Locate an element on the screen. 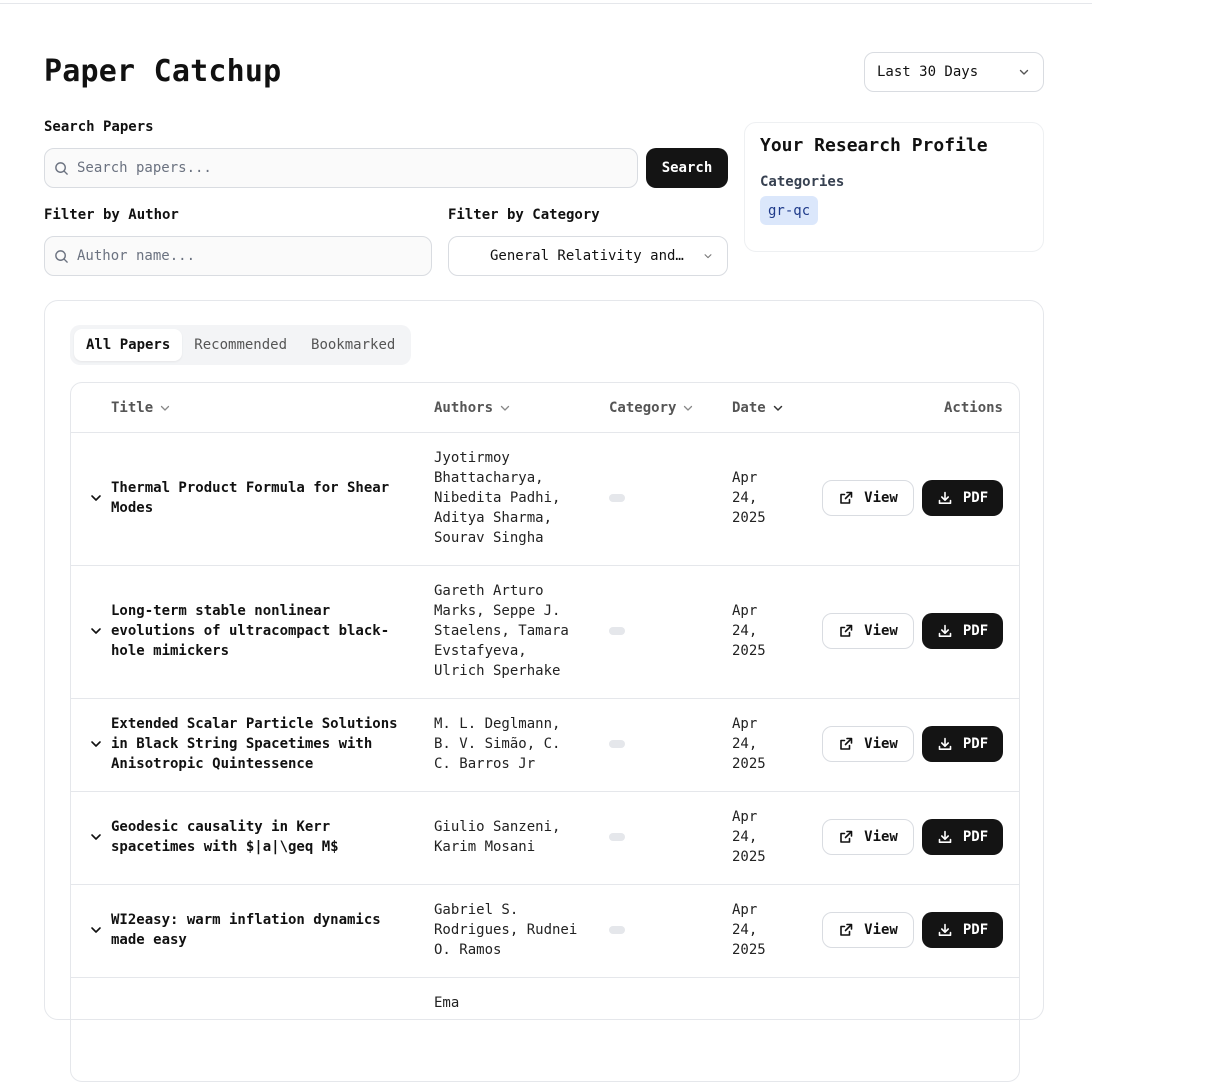 Image resolution: width=1228 pixels, height=1082 pixels. column-category-label: Category is located at coordinates (643, 407).